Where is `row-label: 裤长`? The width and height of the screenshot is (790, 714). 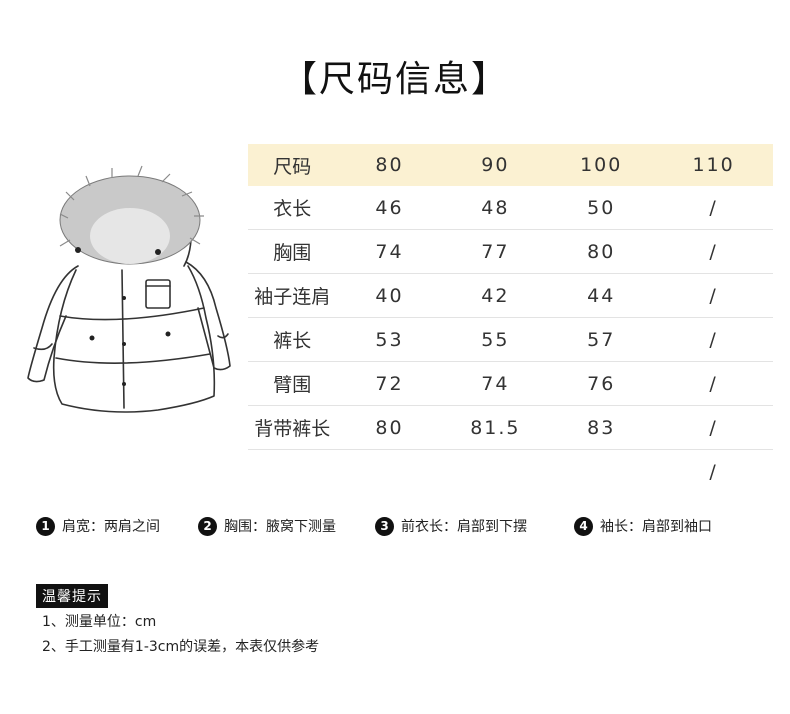 row-label: 裤长 is located at coordinates (292, 339).